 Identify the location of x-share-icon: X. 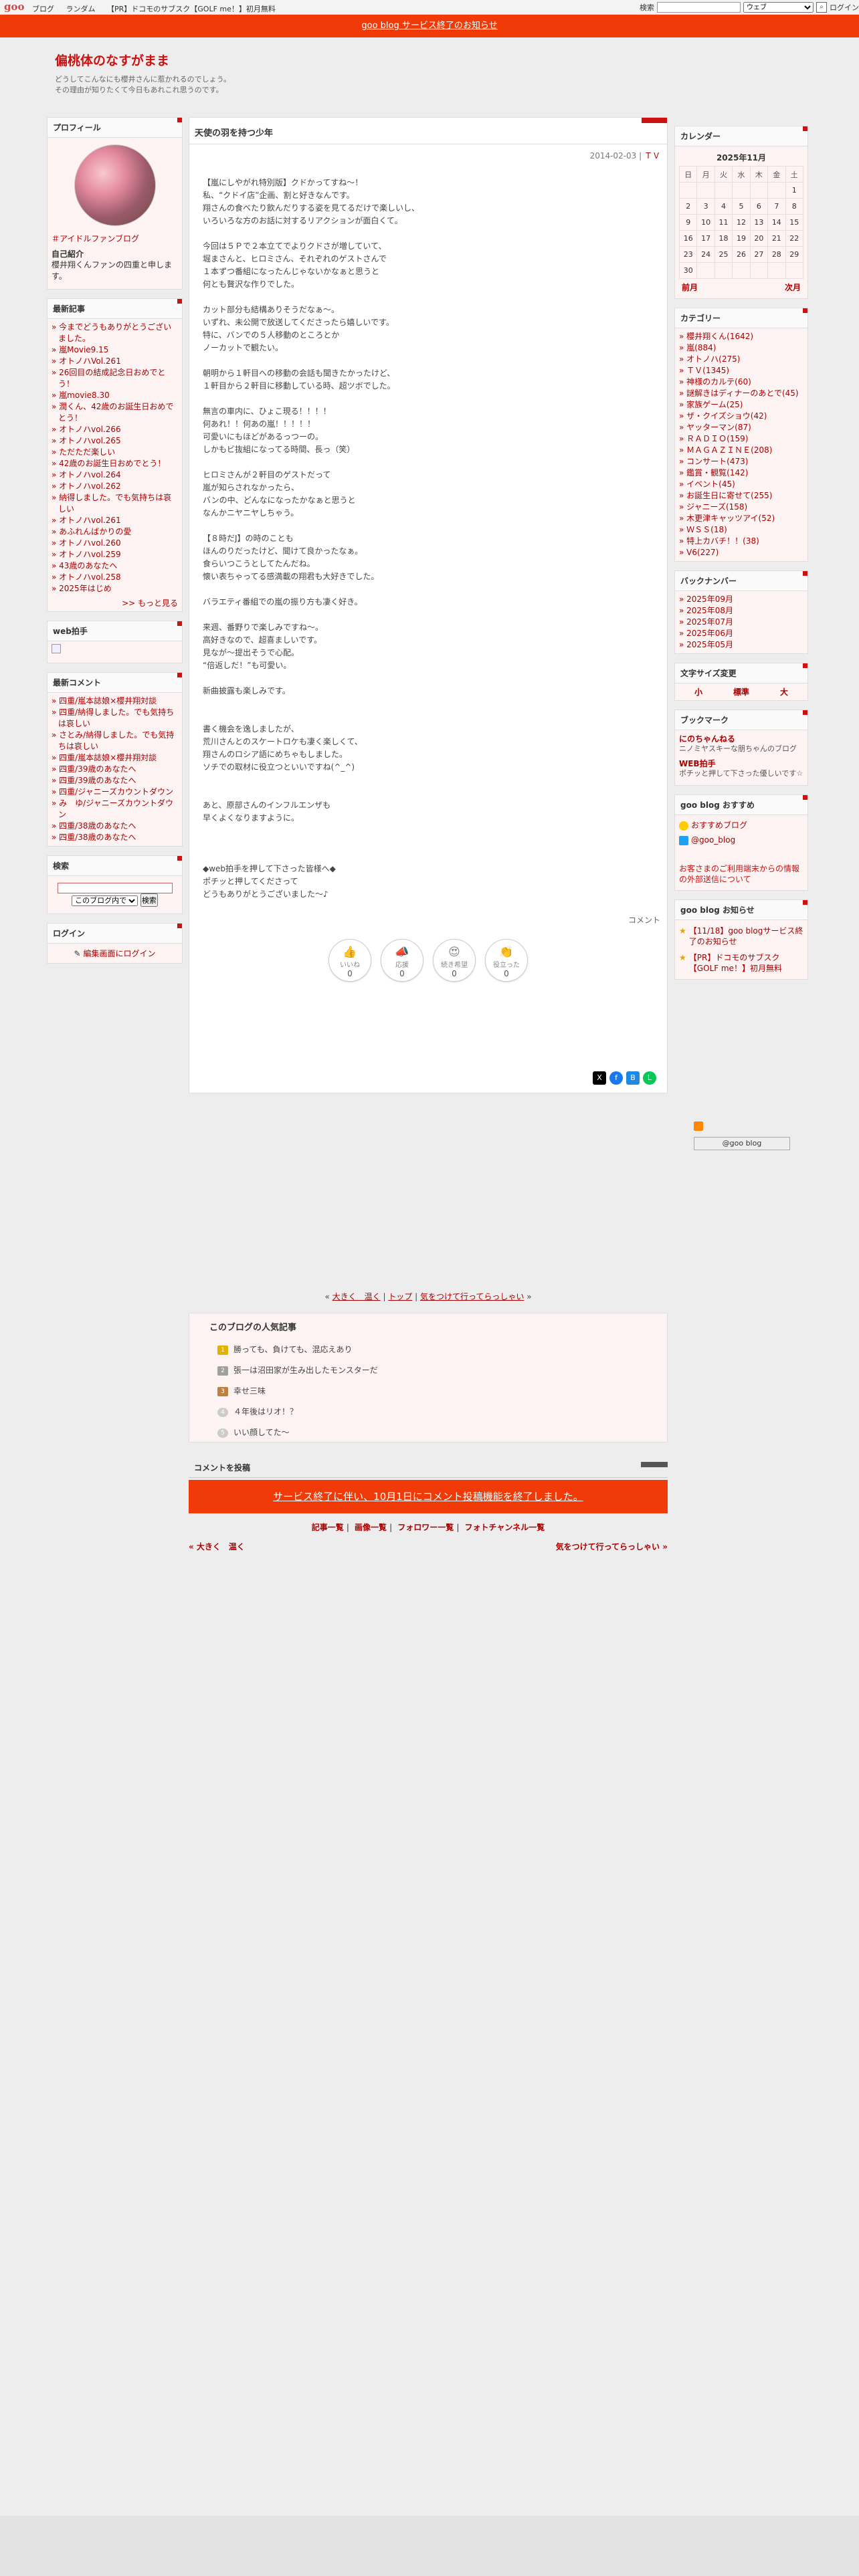
(600, 1078).